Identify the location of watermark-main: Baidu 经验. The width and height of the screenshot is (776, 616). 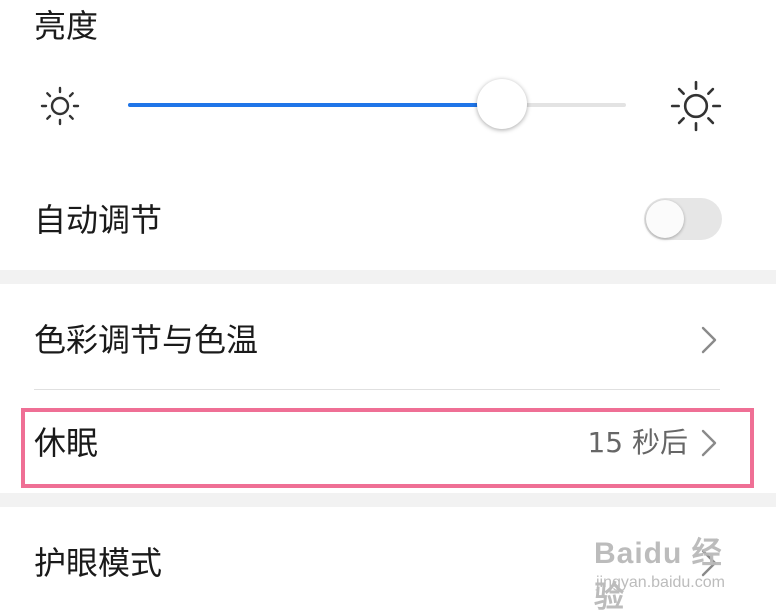
(658, 575).